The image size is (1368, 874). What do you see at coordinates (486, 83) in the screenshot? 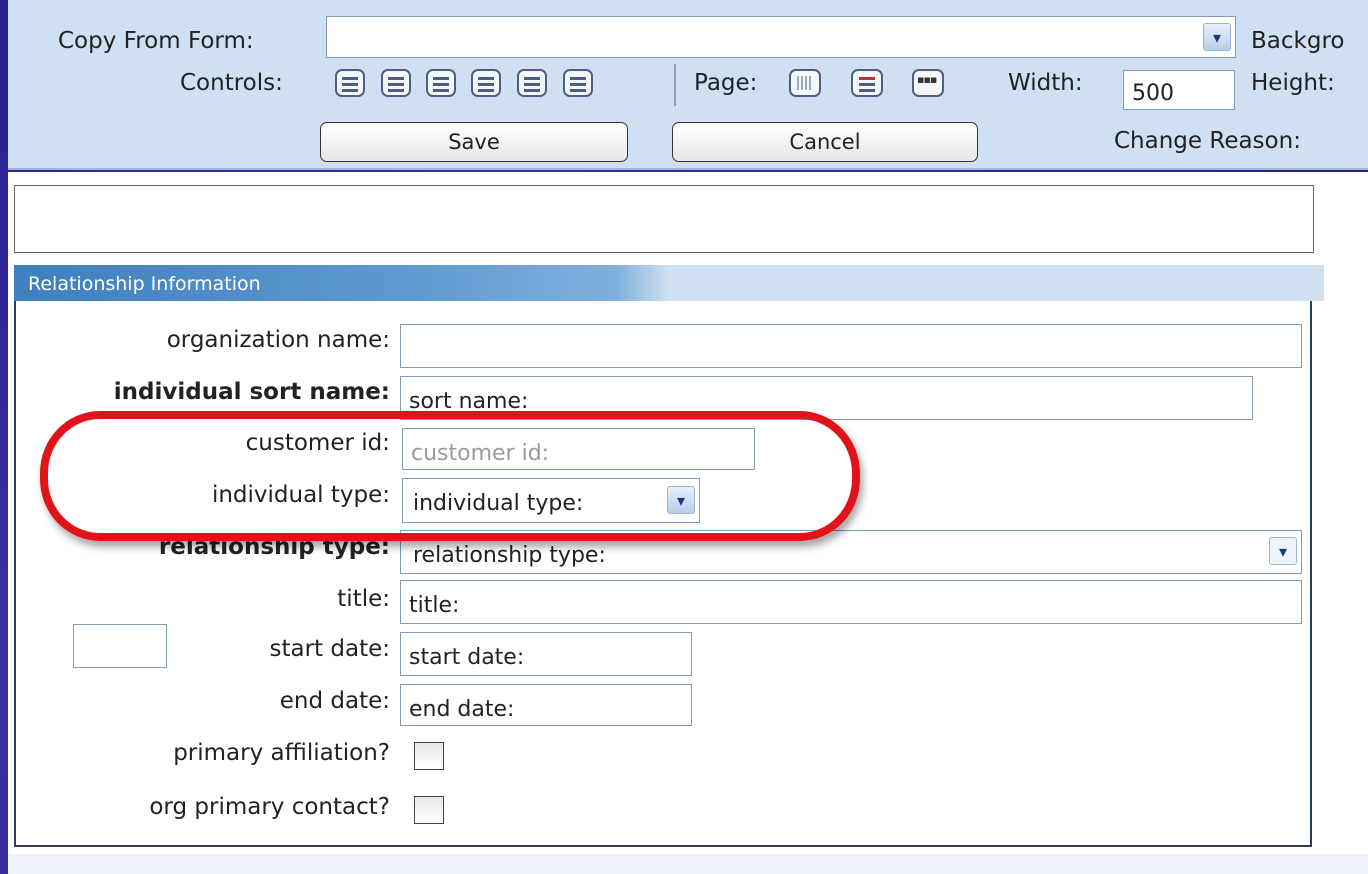
I see `control-align-bottom-icon` at bounding box center [486, 83].